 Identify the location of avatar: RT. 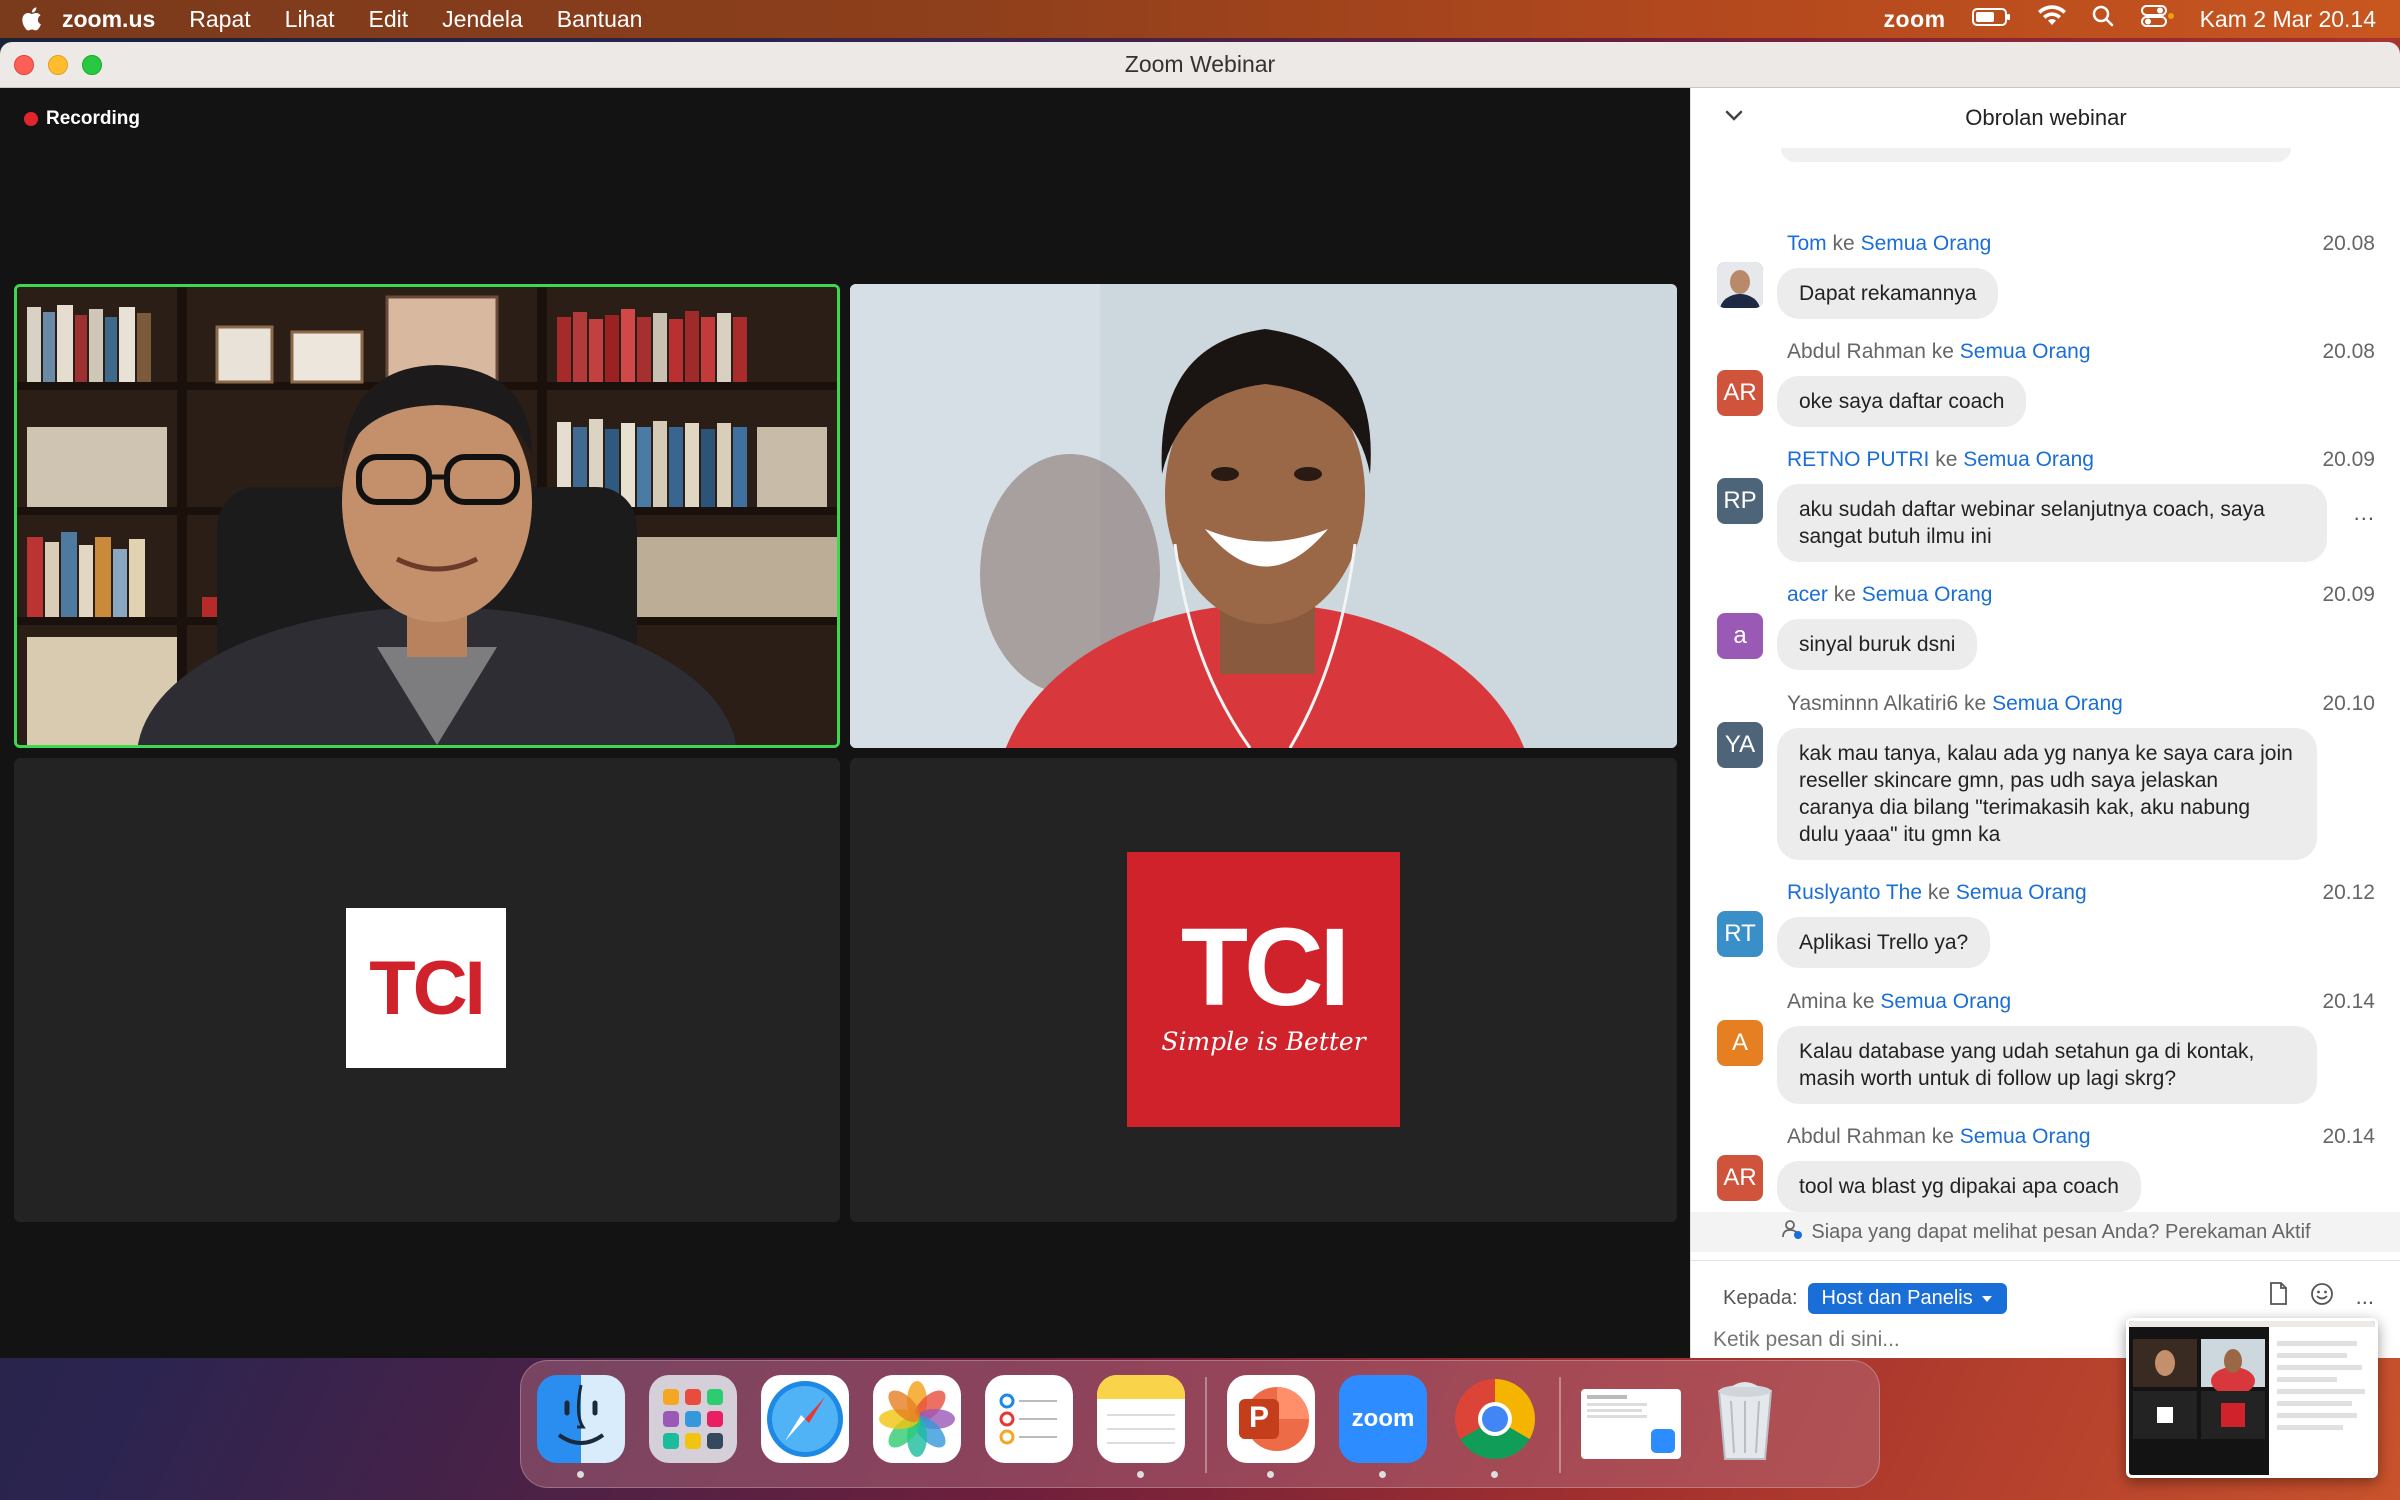
(1740, 934).